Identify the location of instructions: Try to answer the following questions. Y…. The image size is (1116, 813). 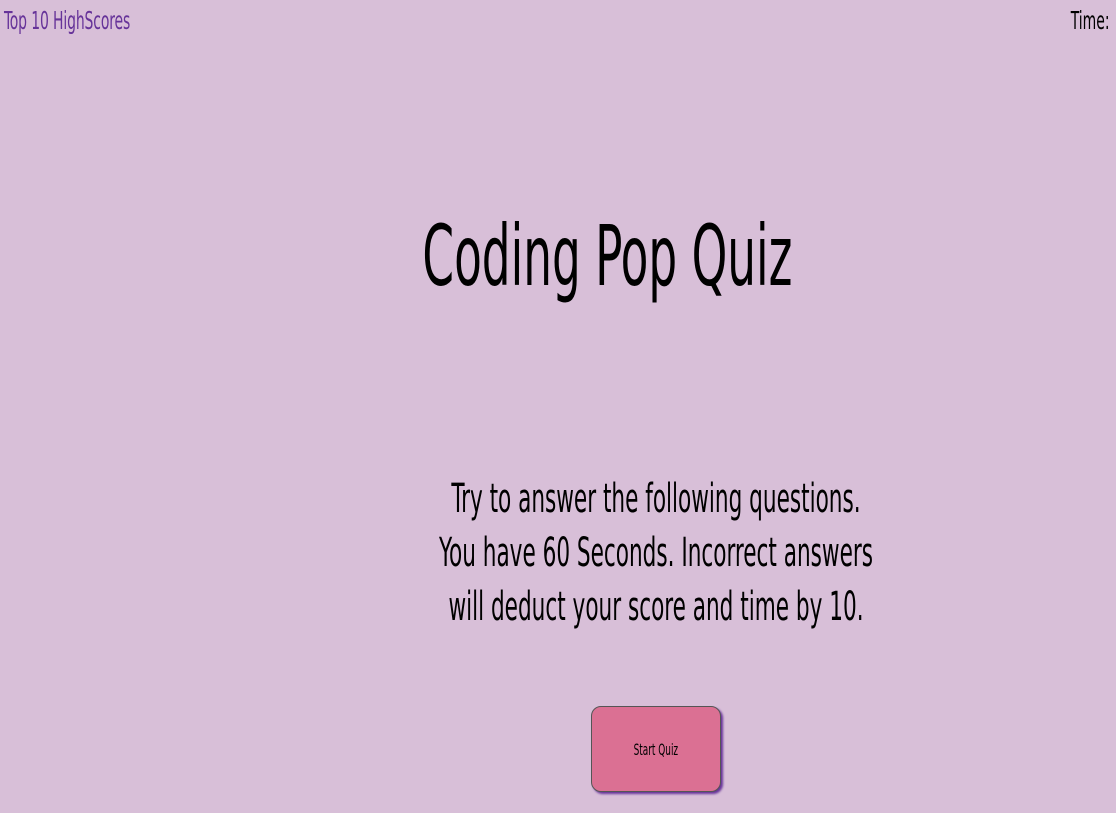
(655, 553).